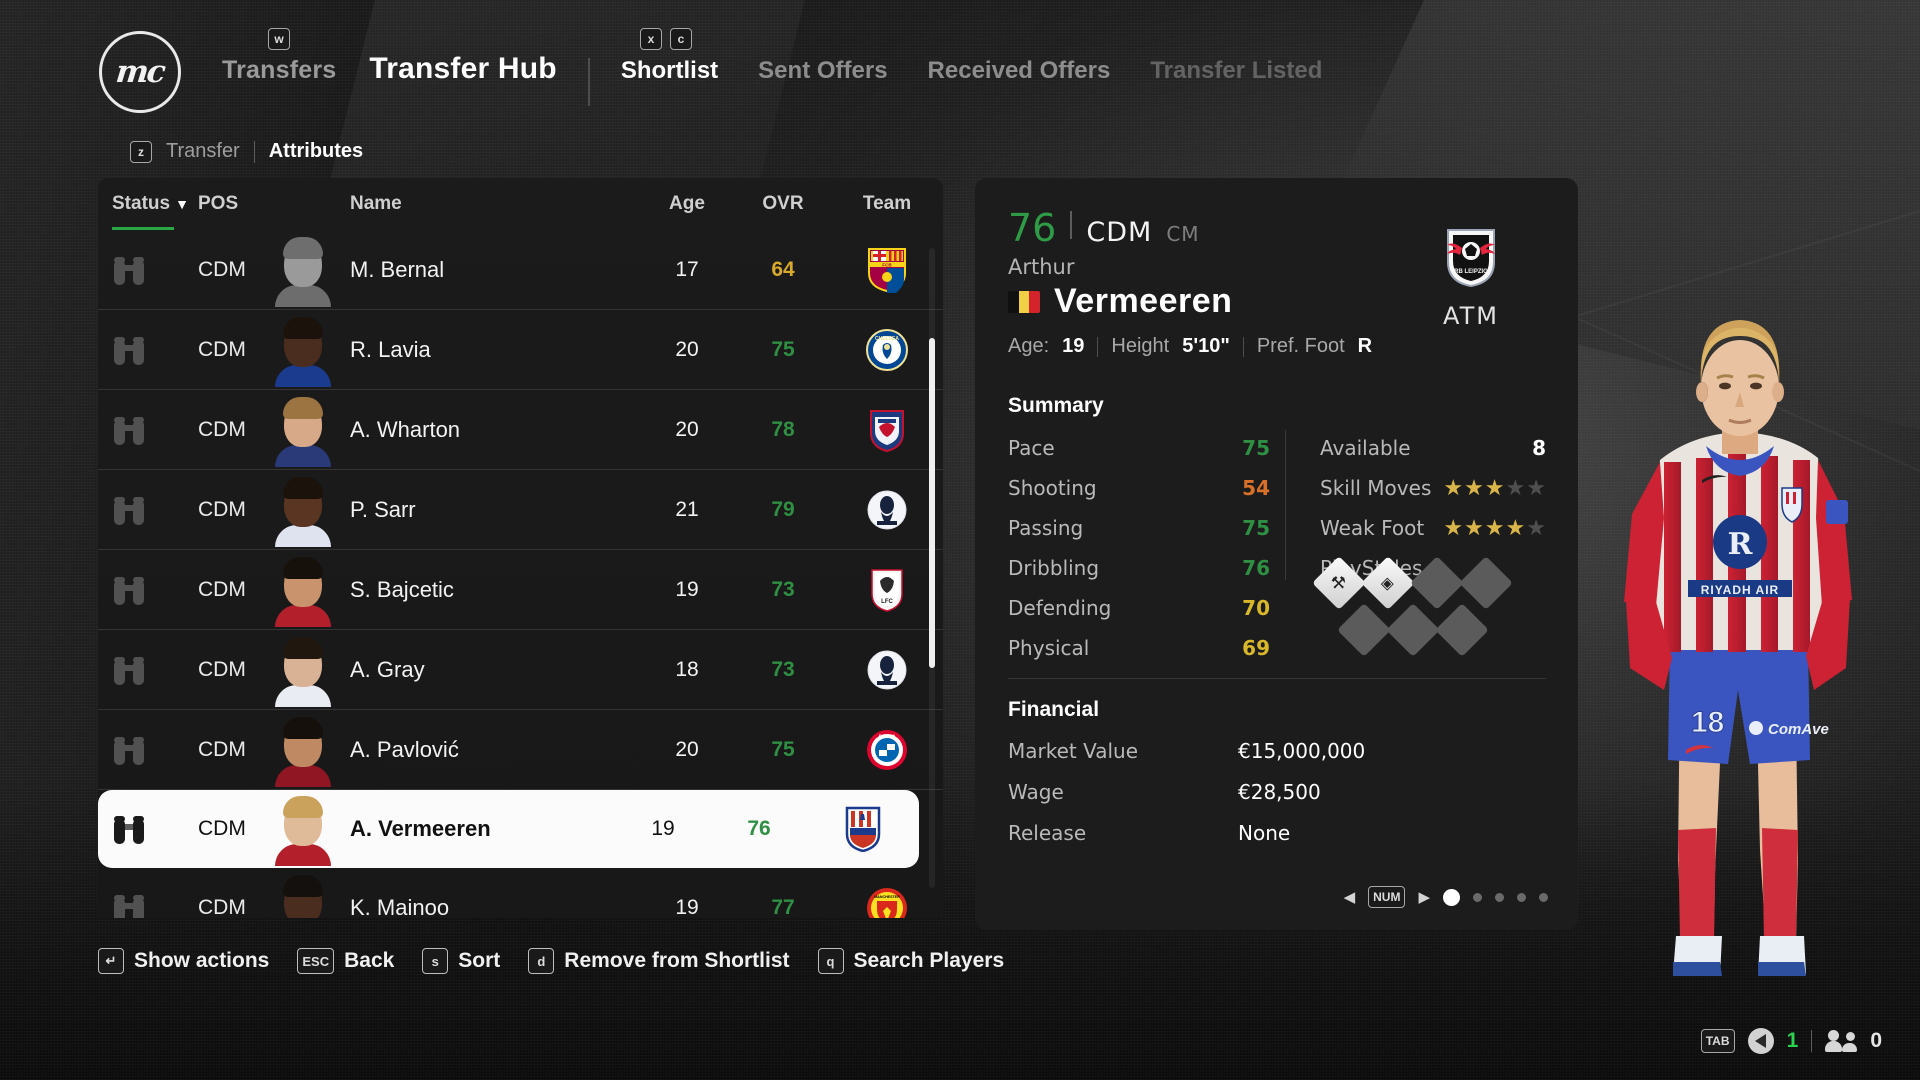  Describe the element at coordinates (508, 829) in the screenshot. I see `table-row-selected: CDM A. Vermeeren 19 76` at that location.